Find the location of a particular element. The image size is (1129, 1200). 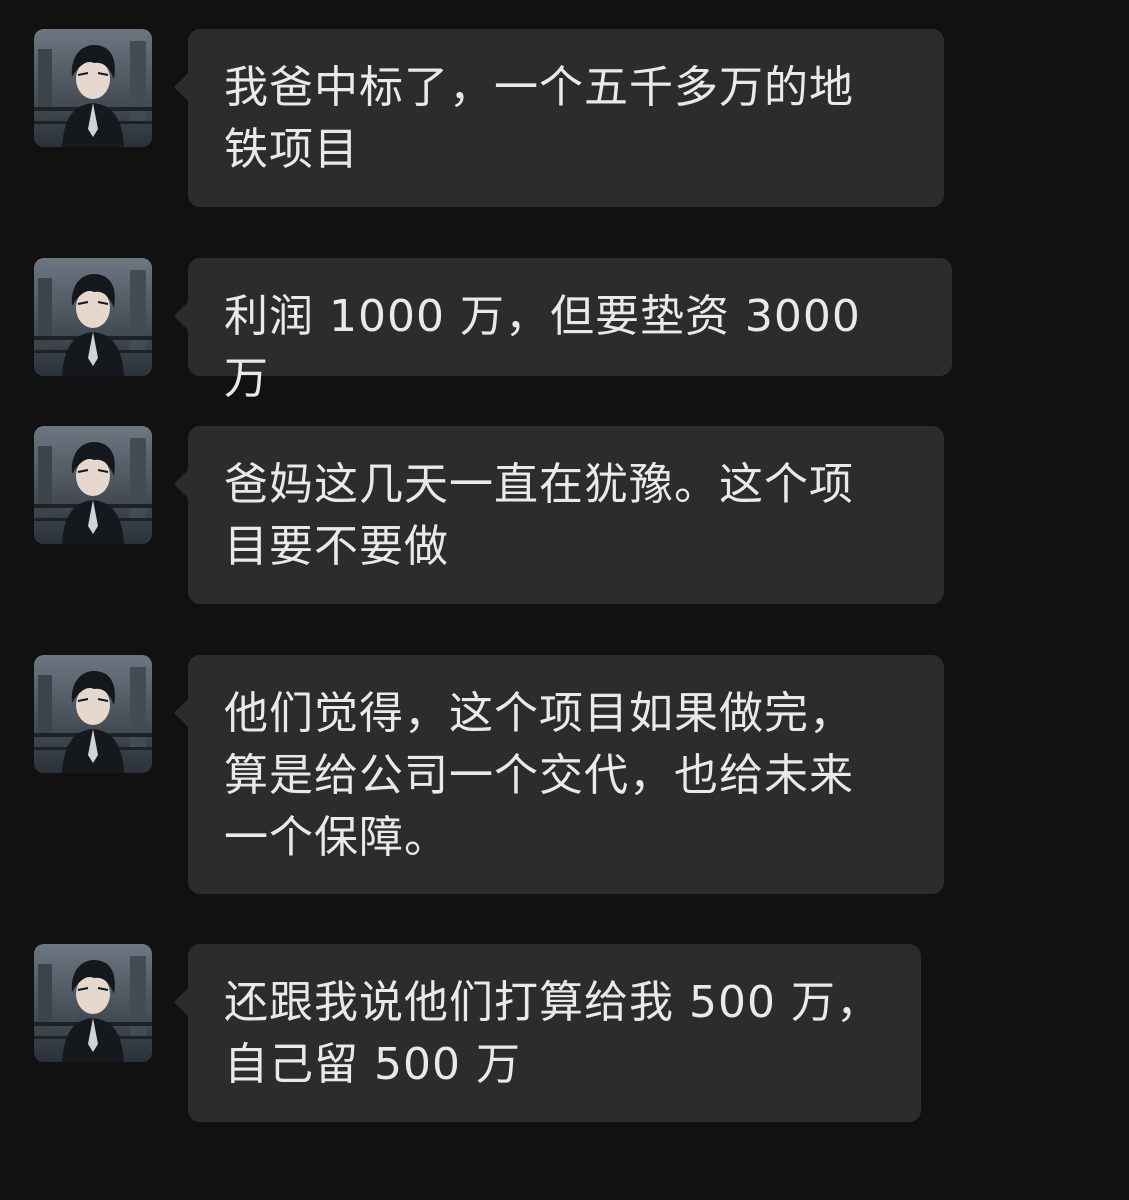

message-bubble: 我爸中标了，一个五千多万的地 铁项目 is located at coordinates (559, 118).